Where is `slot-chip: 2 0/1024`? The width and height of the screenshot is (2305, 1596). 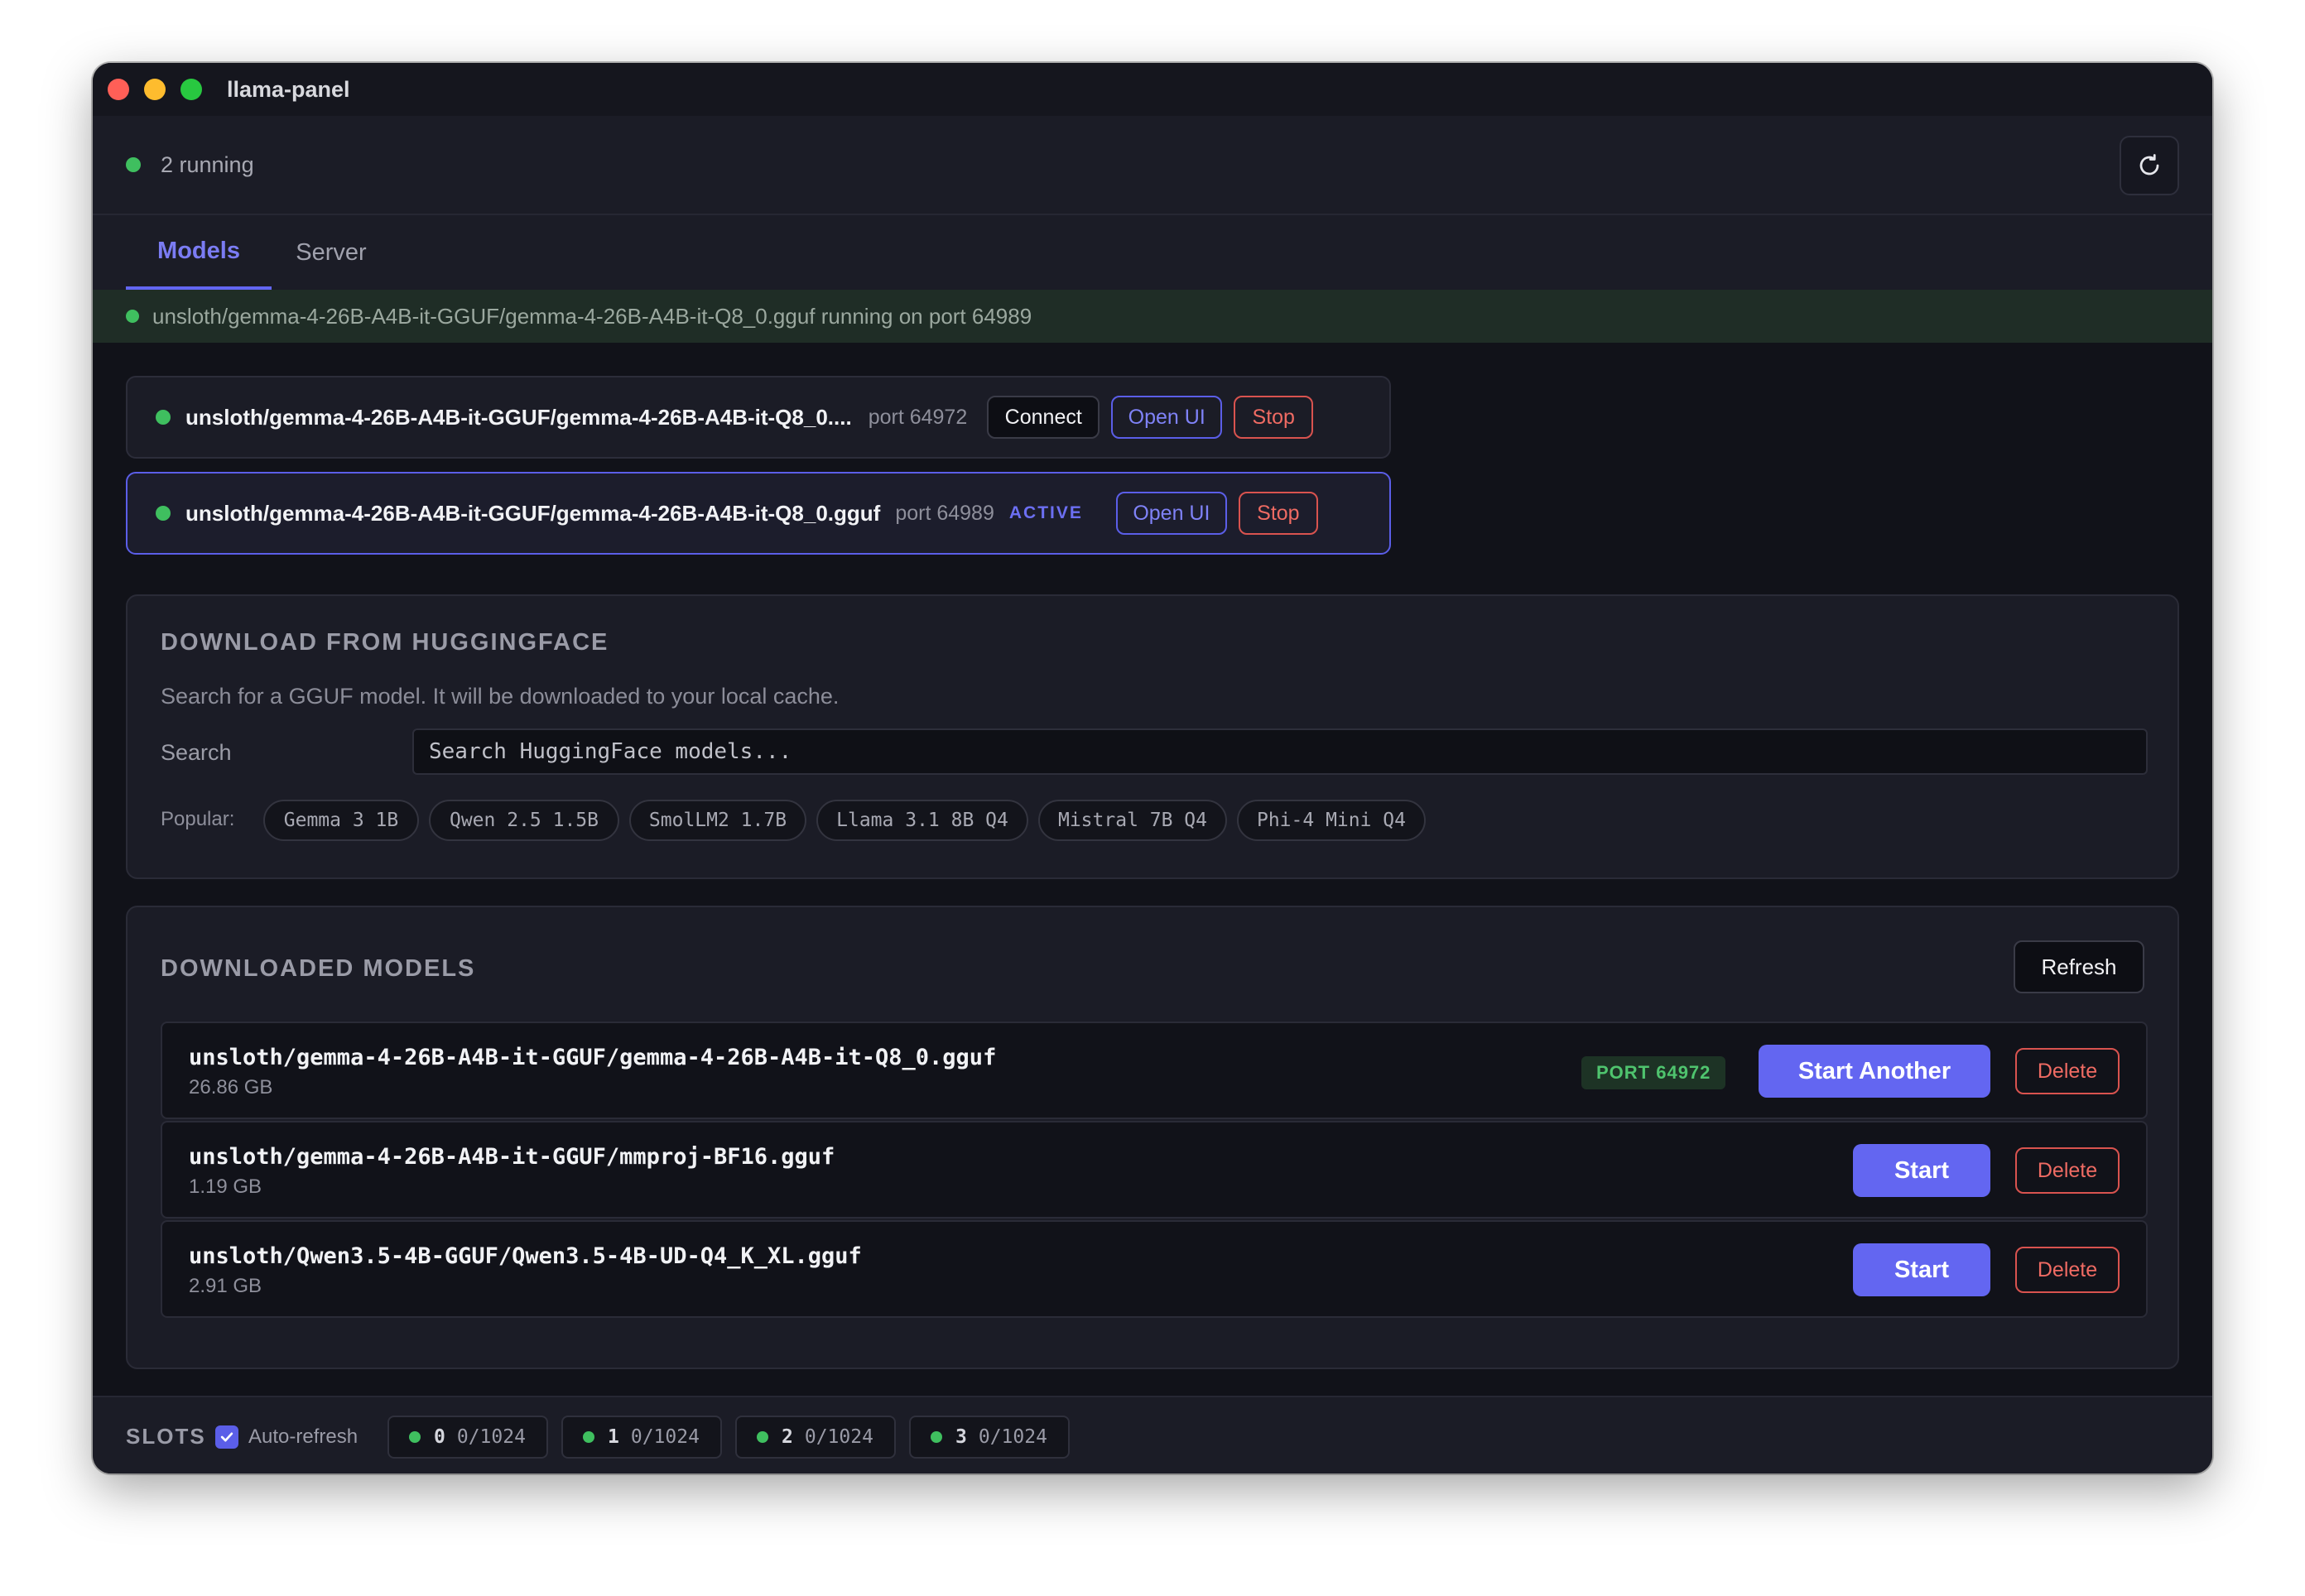
slot-chip: 2 0/1024 is located at coordinates (815, 1437).